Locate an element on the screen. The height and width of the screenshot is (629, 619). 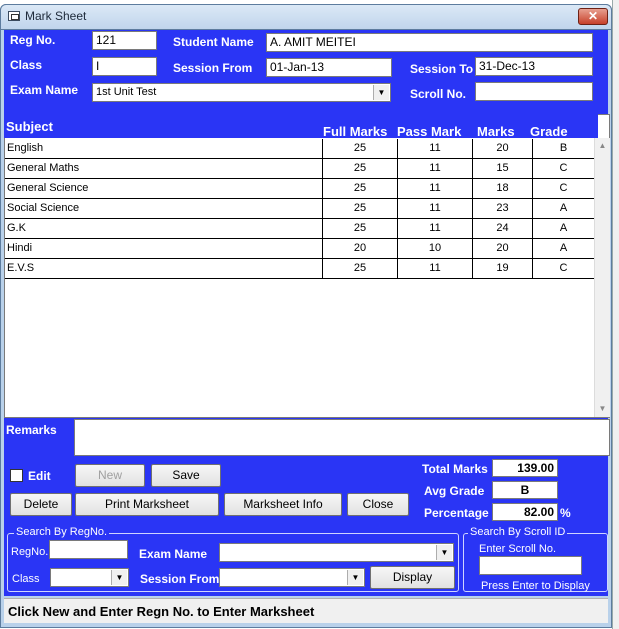
cell-subject: E.V.S is located at coordinates (164, 269).